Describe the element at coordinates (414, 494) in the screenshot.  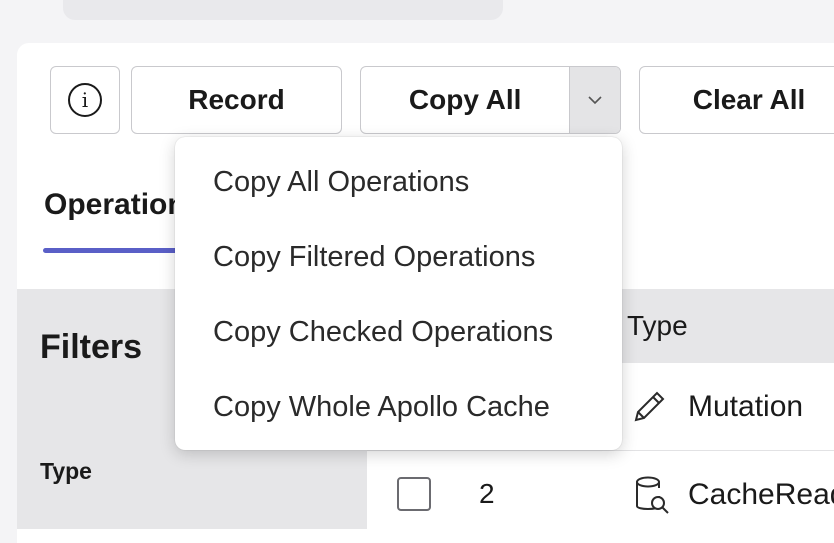
I see `row-checkbox` at that location.